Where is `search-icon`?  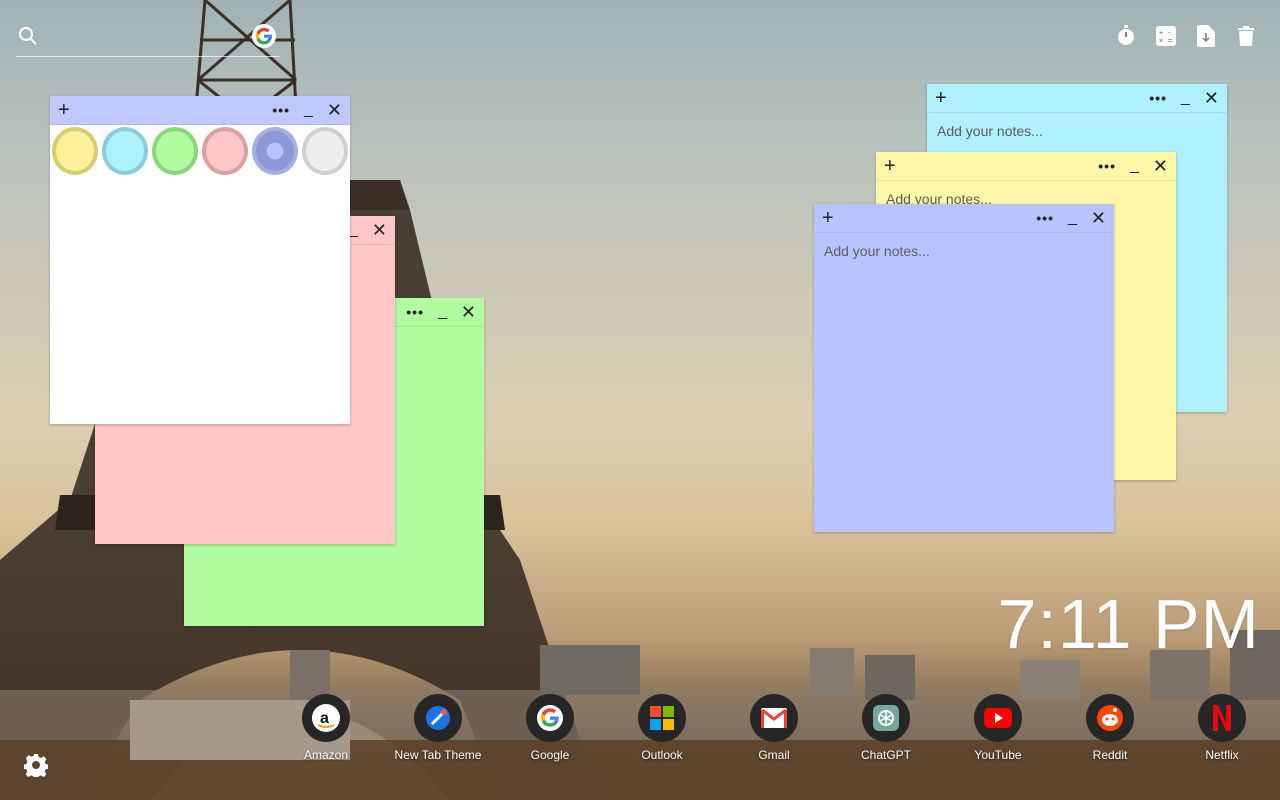 search-icon is located at coordinates (28, 36).